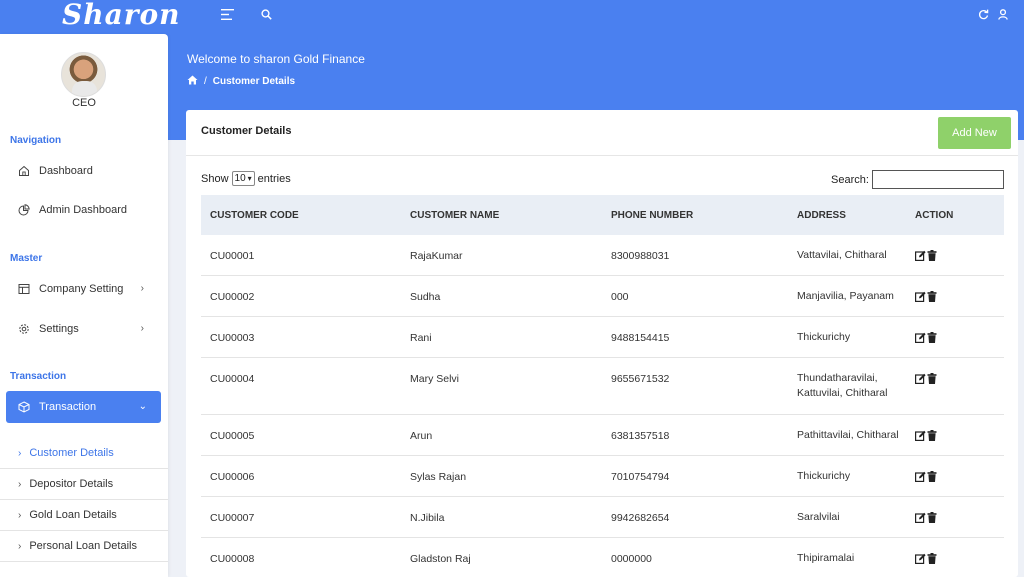 The image size is (1024, 577). I want to click on pie-chart-icon, so click(24, 210).